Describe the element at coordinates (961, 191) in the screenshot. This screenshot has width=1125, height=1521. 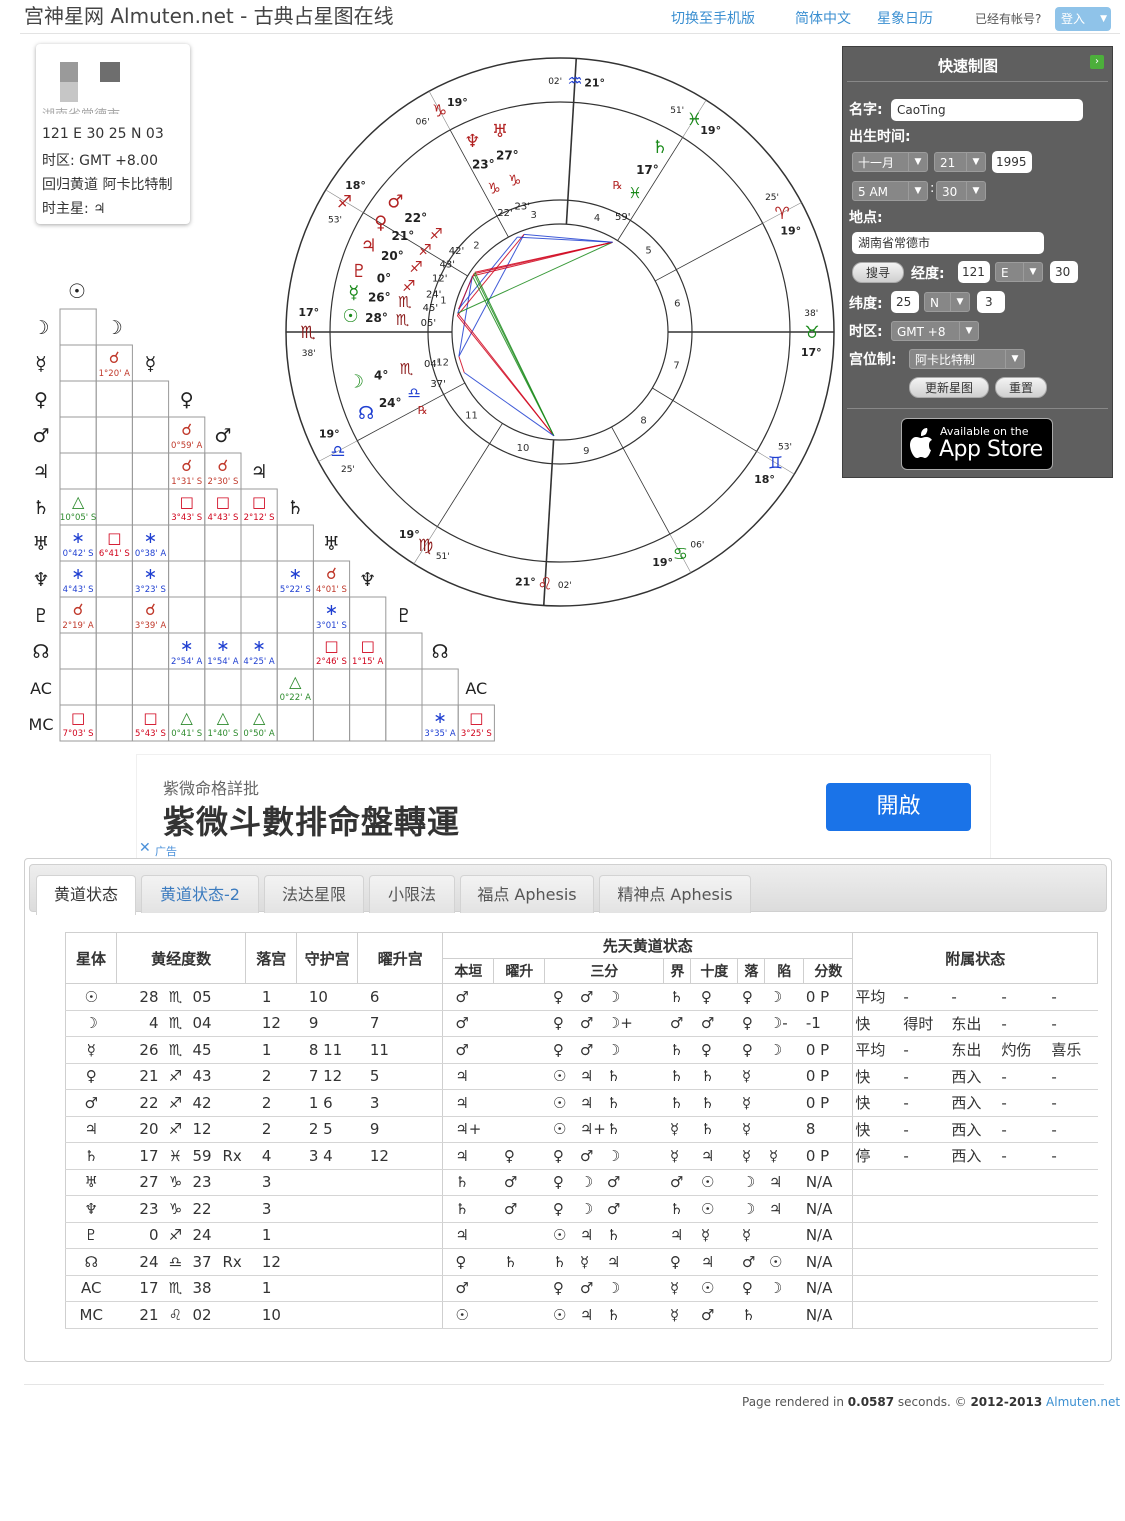
I see `minute-select: 30 ▼` at that location.